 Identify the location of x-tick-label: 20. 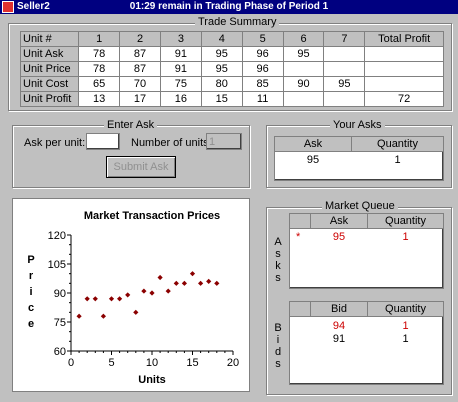
(233, 363).